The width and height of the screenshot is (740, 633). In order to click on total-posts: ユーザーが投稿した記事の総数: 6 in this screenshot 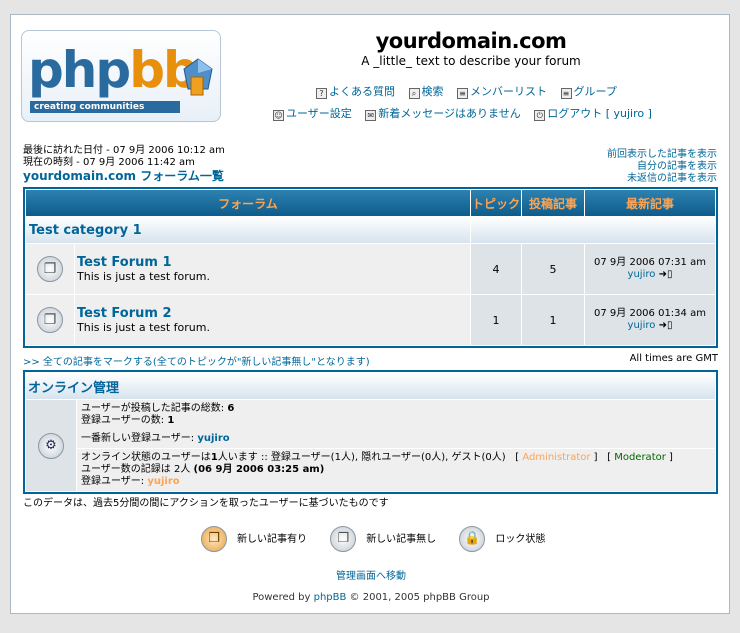, I will do `click(396, 409)`.